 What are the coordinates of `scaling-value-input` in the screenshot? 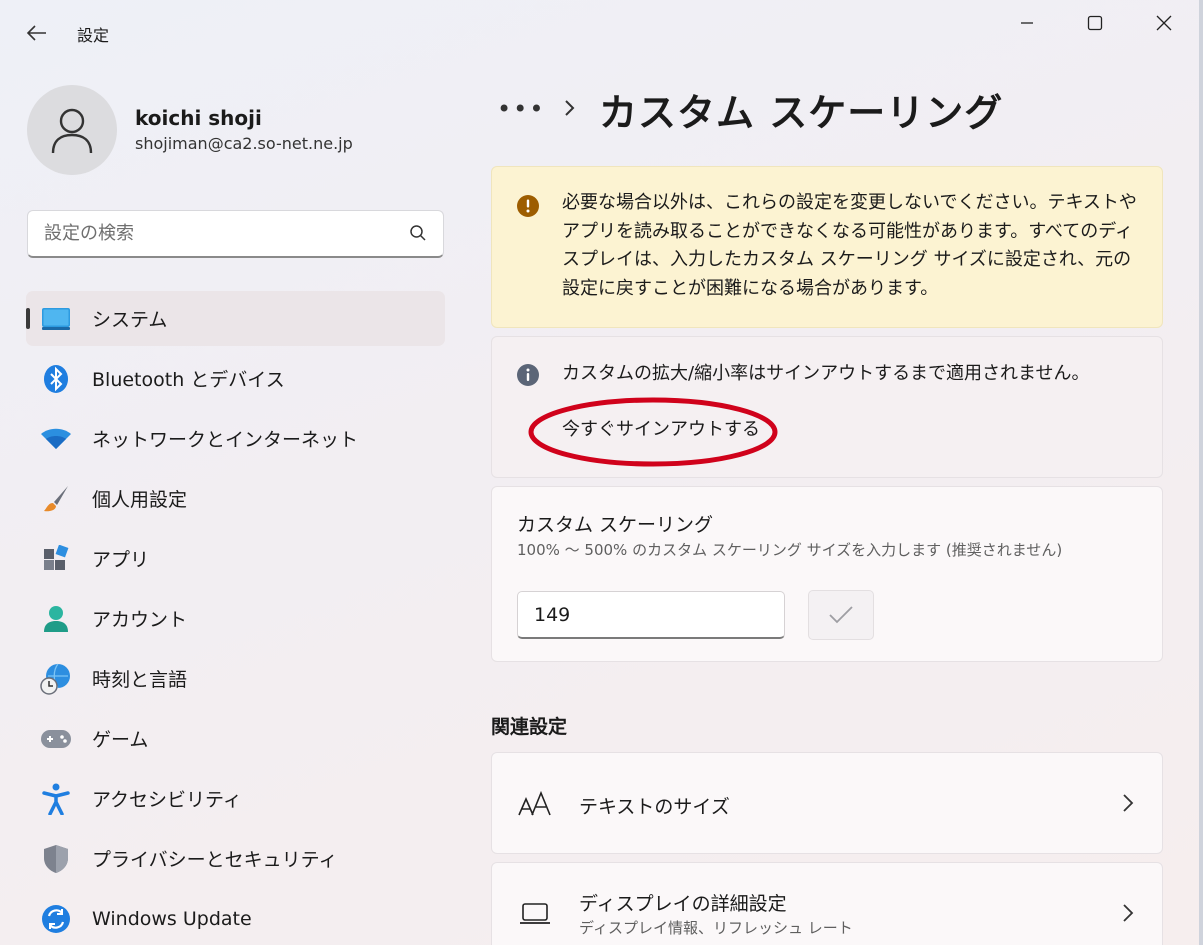 It's located at (651, 615).